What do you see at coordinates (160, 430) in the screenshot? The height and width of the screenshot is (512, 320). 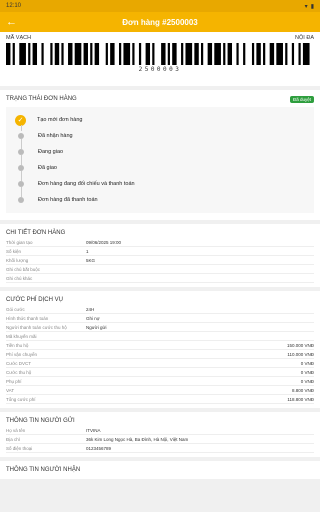 I see `sender-row: Họ và tên ITVINA` at bounding box center [160, 430].